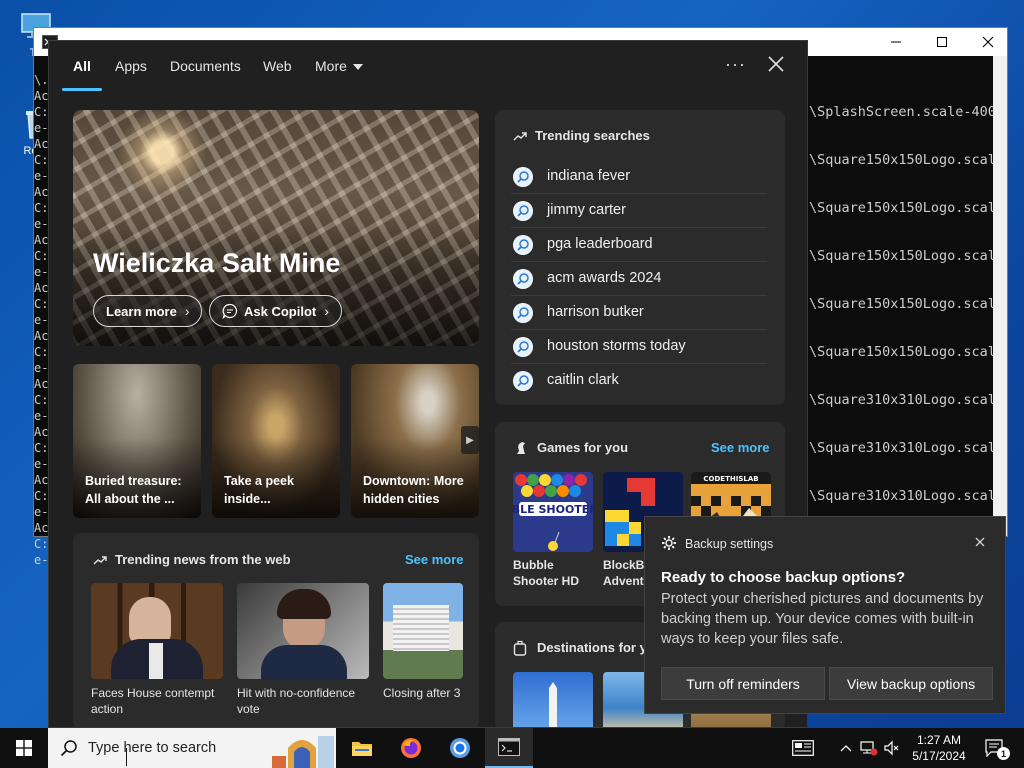 This screenshot has width=1024, height=768. Describe the element at coordinates (586, 210) in the screenshot. I see `trending-search-label: jimmy carter` at that location.